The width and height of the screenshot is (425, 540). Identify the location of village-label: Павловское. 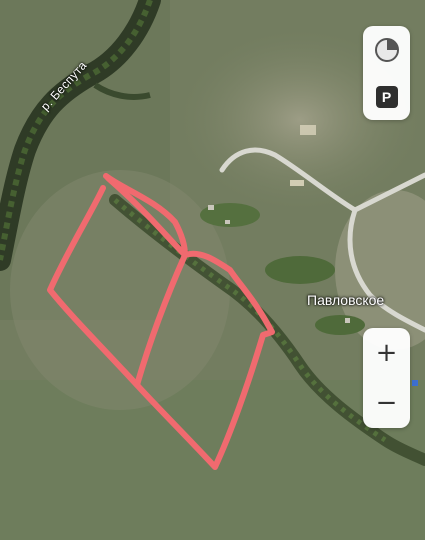
(346, 300).